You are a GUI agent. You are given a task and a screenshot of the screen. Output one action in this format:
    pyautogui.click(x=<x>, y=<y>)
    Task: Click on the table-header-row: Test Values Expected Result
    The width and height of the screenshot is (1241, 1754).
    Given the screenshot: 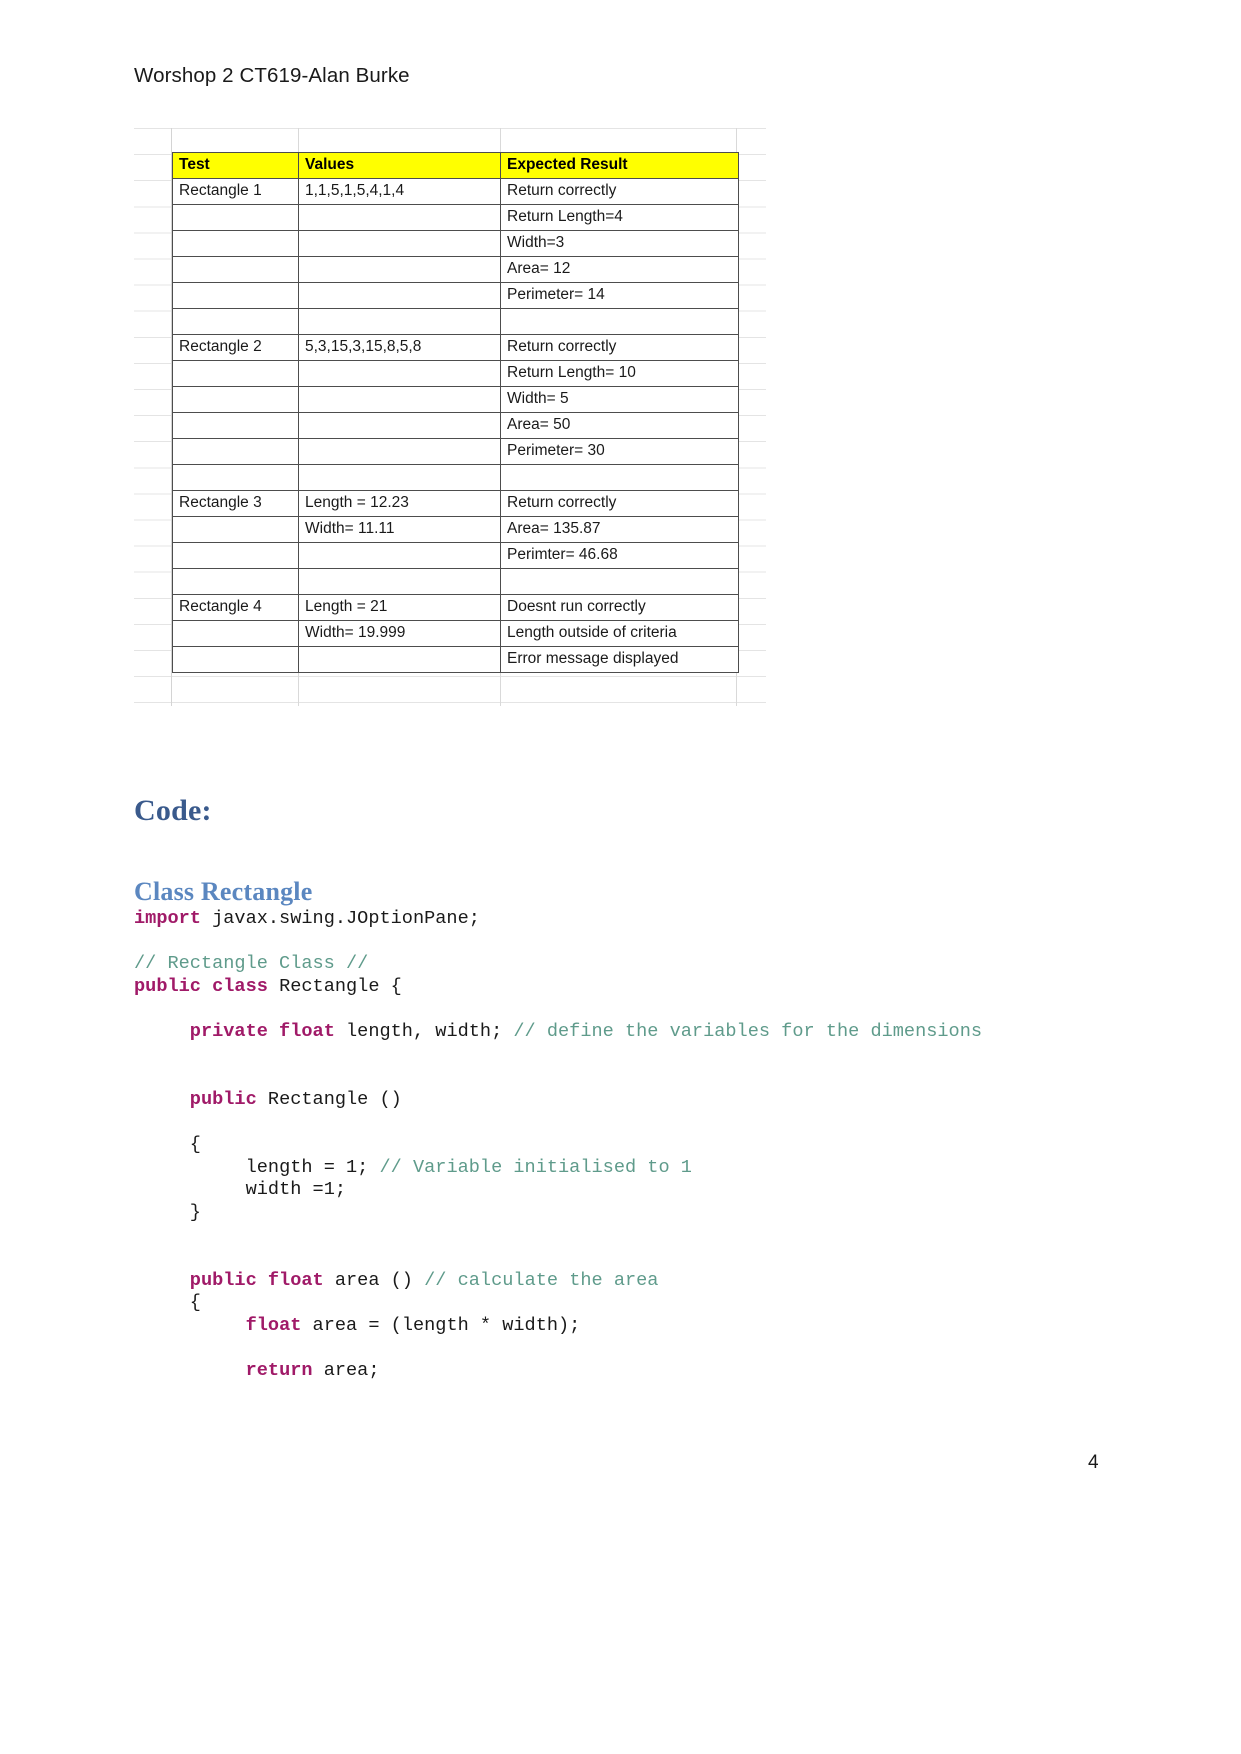 What is the action you would take?
    pyautogui.click(x=455, y=165)
    